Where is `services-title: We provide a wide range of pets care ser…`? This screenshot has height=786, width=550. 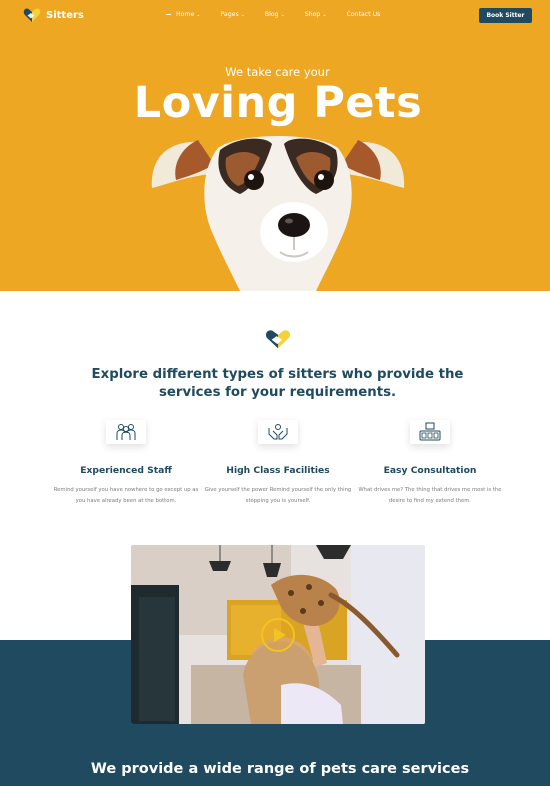 services-title: We provide a wide range of pets care ser… is located at coordinates (280, 769).